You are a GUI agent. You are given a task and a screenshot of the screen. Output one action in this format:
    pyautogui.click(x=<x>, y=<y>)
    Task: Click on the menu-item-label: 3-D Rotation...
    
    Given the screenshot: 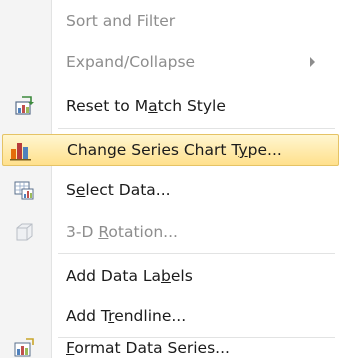 What is the action you would take?
    pyautogui.click(x=122, y=232)
    